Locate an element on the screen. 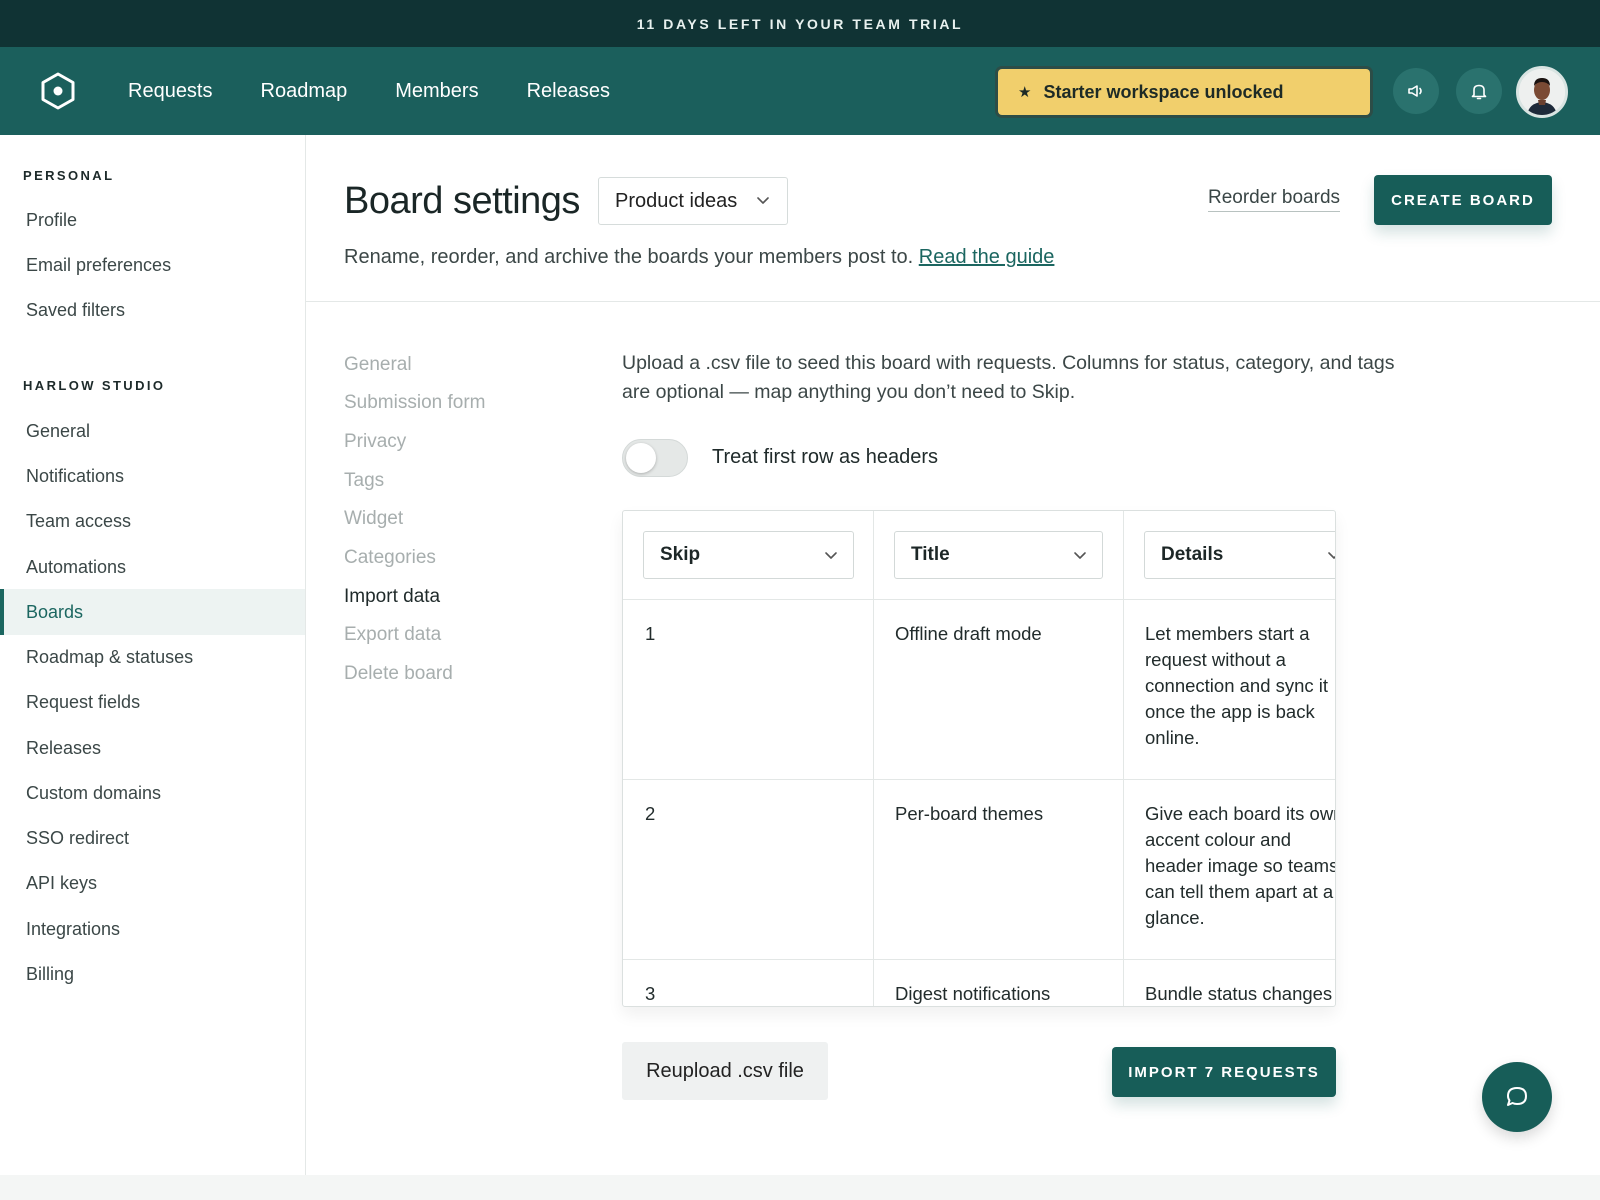 This screenshot has height=1200, width=1600. sidebar-item-sso-redirect: SSO redirect is located at coordinates (152, 838).